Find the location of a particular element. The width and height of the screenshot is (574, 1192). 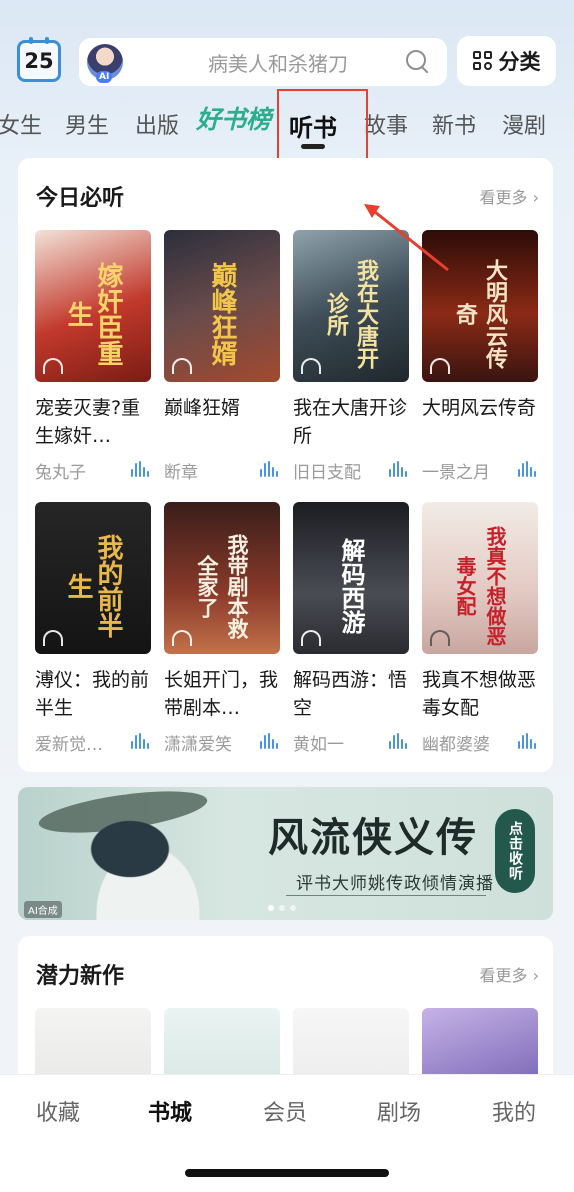

book-cover: 我的前半生 is located at coordinates (93, 578).